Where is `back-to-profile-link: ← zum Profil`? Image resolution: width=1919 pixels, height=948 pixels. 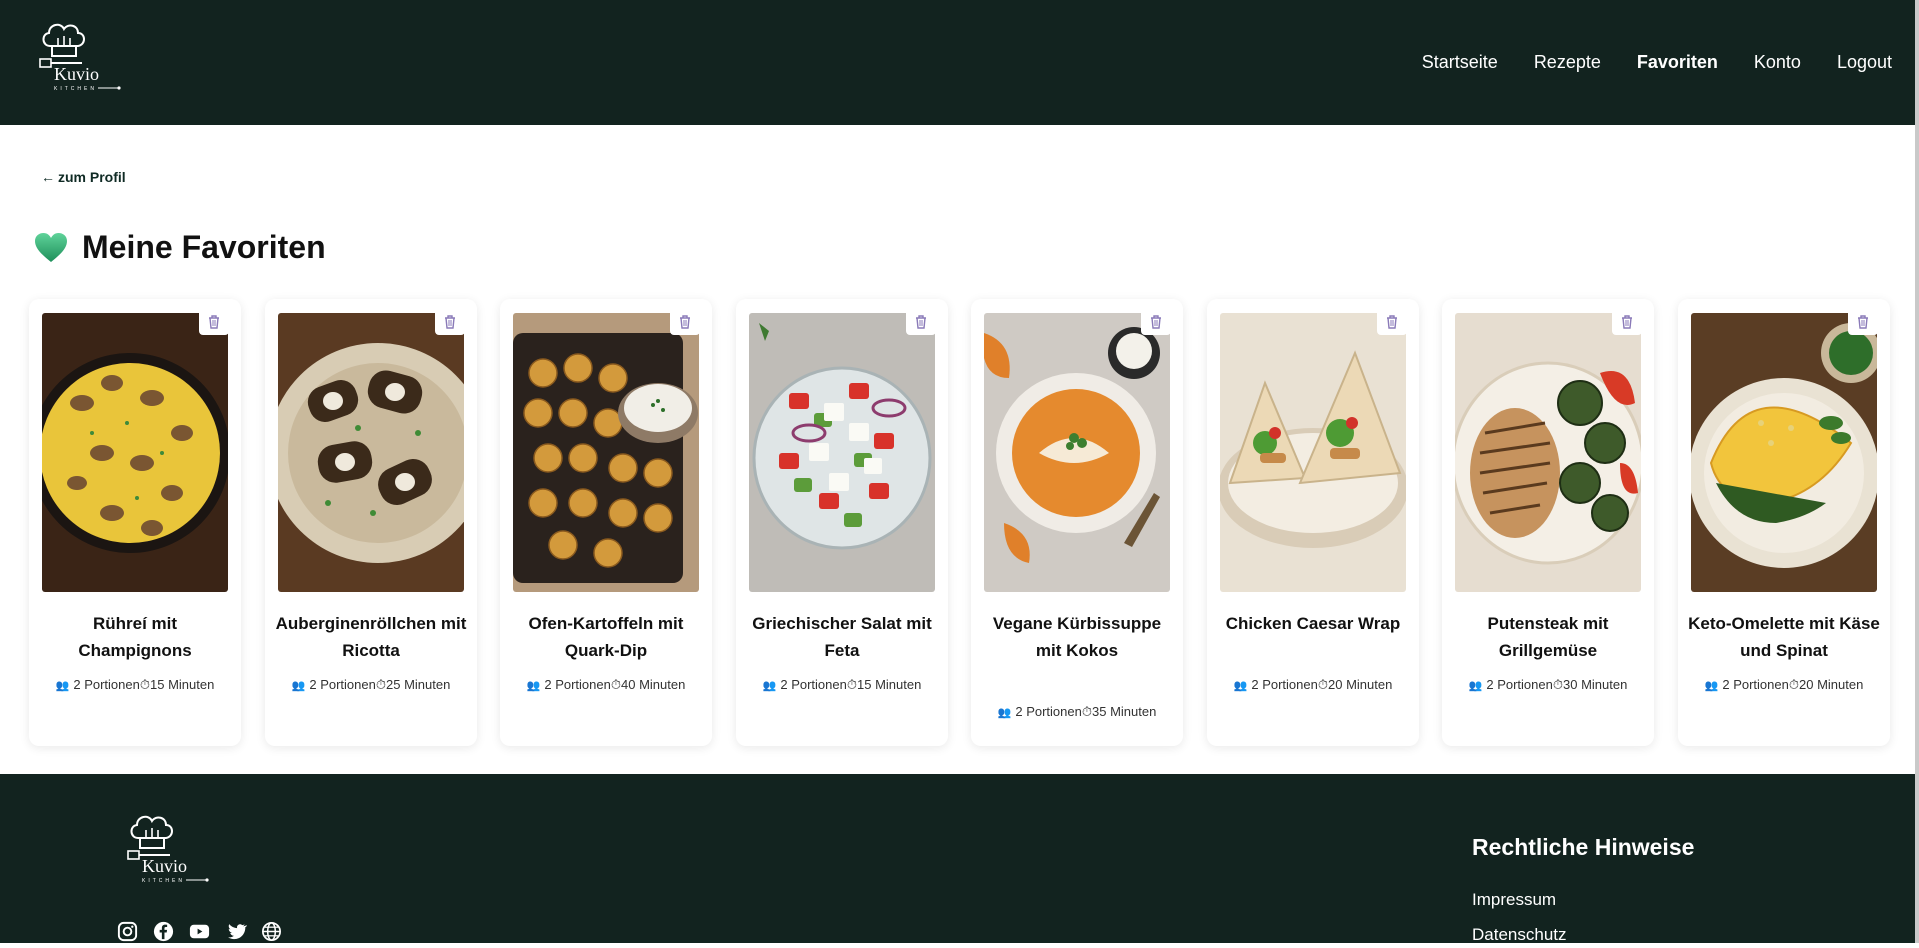 back-to-profile-link: ← zum Profil is located at coordinates (83, 177).